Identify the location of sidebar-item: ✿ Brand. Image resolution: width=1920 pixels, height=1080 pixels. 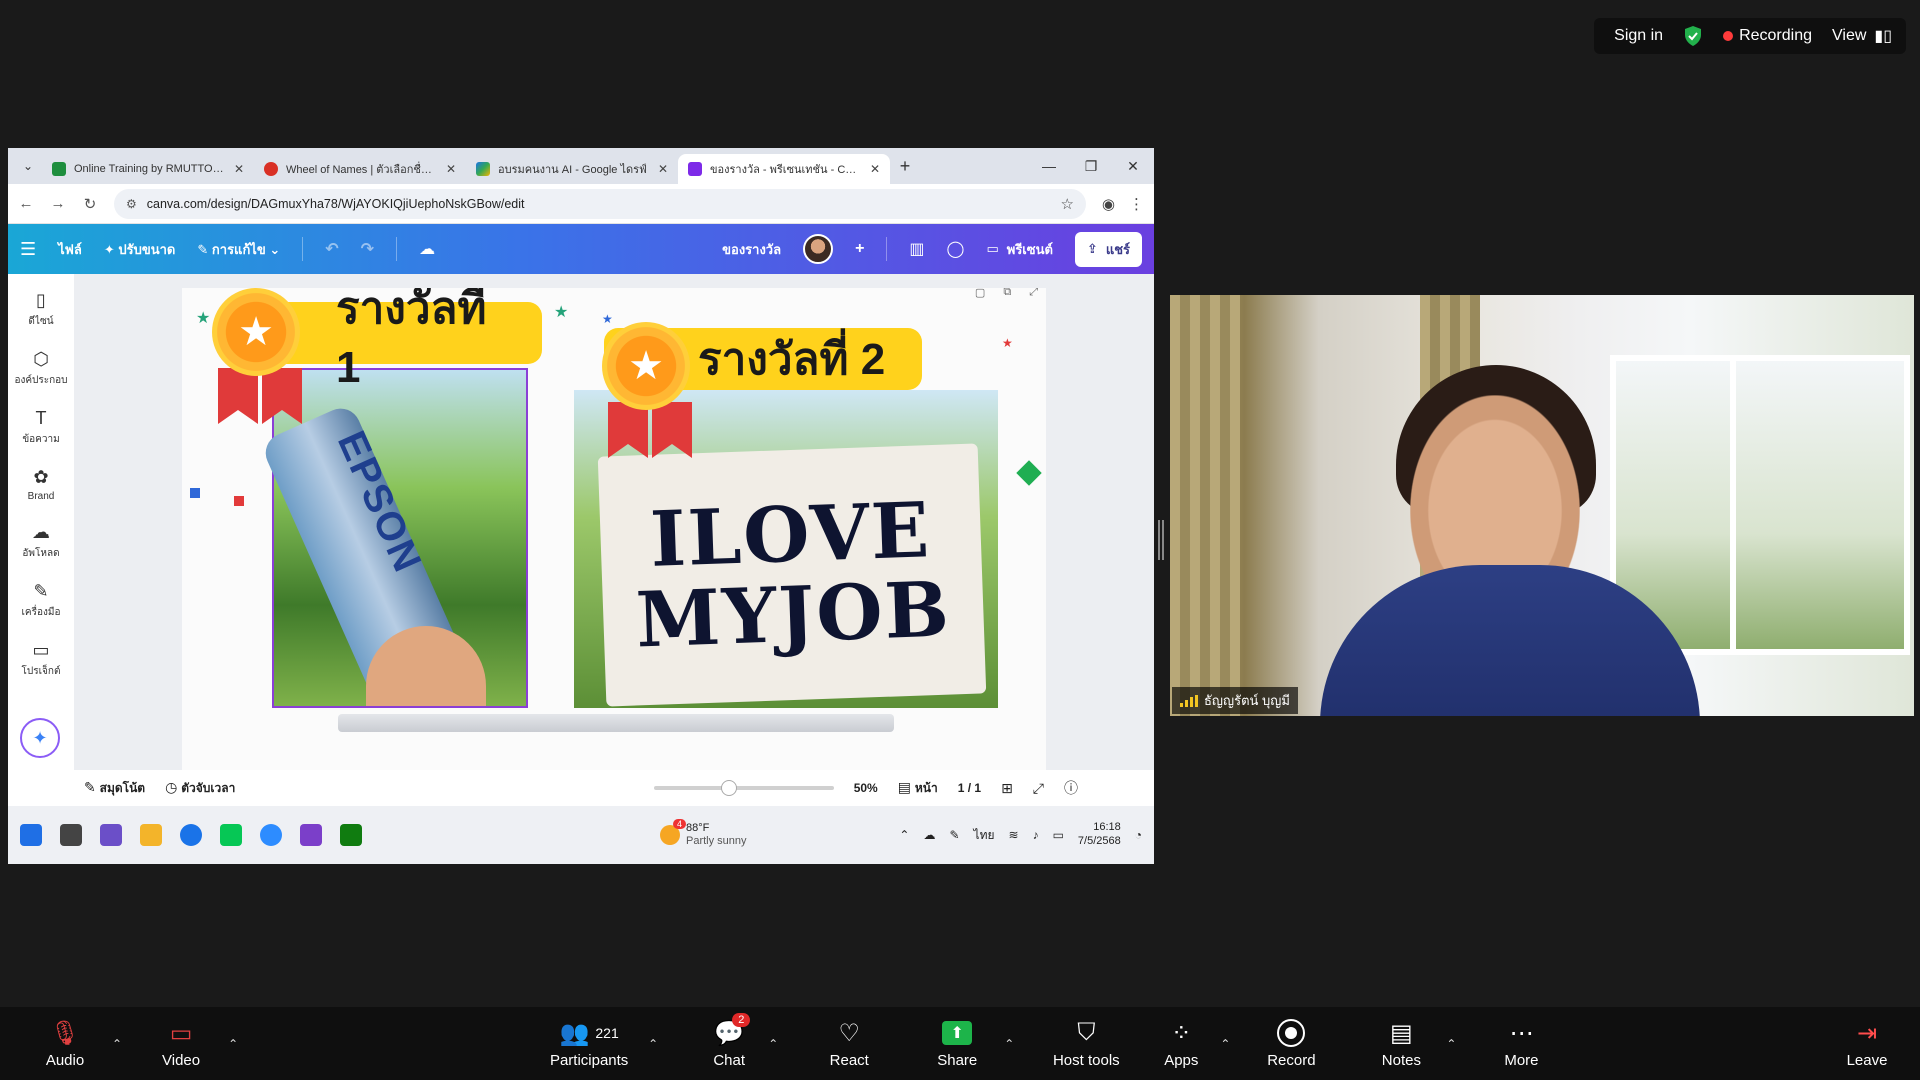
(41, 484).